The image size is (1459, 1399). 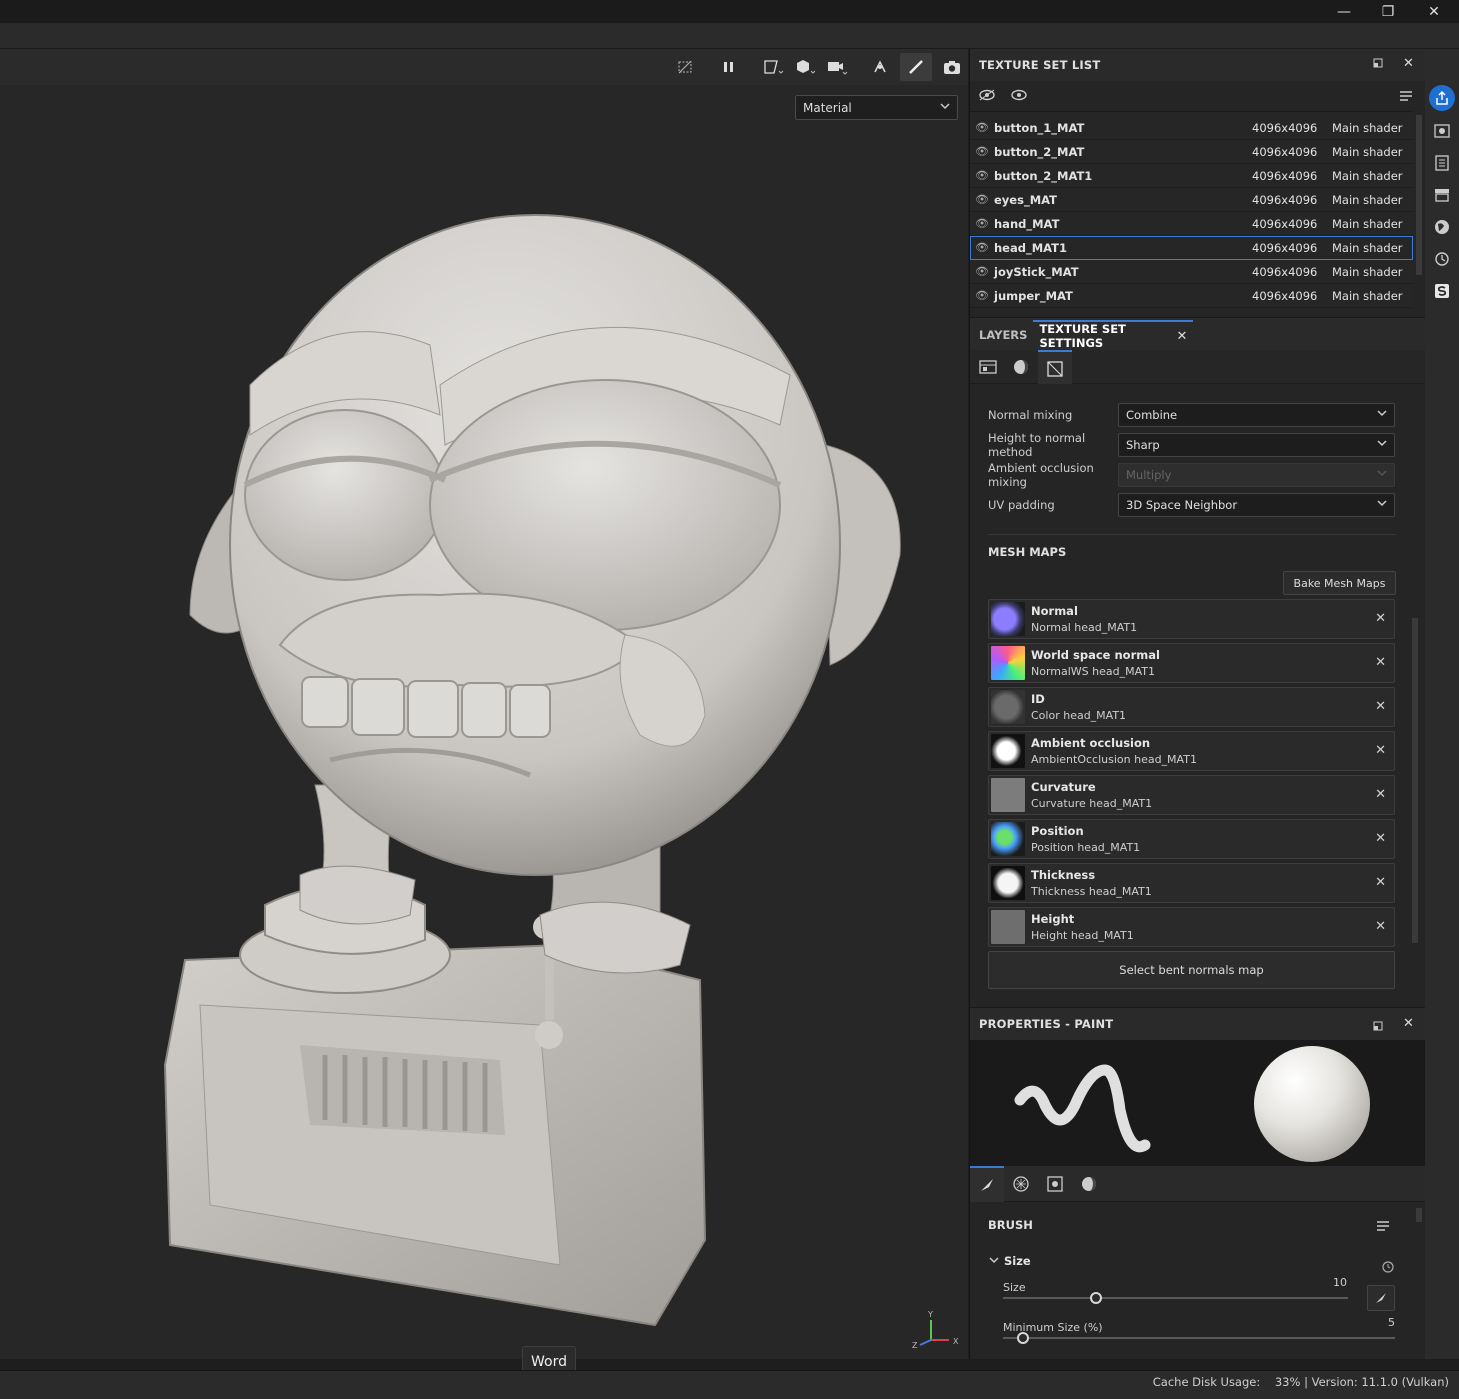 I want to click on size-slider-knob, so click(x=1096, y=1298).